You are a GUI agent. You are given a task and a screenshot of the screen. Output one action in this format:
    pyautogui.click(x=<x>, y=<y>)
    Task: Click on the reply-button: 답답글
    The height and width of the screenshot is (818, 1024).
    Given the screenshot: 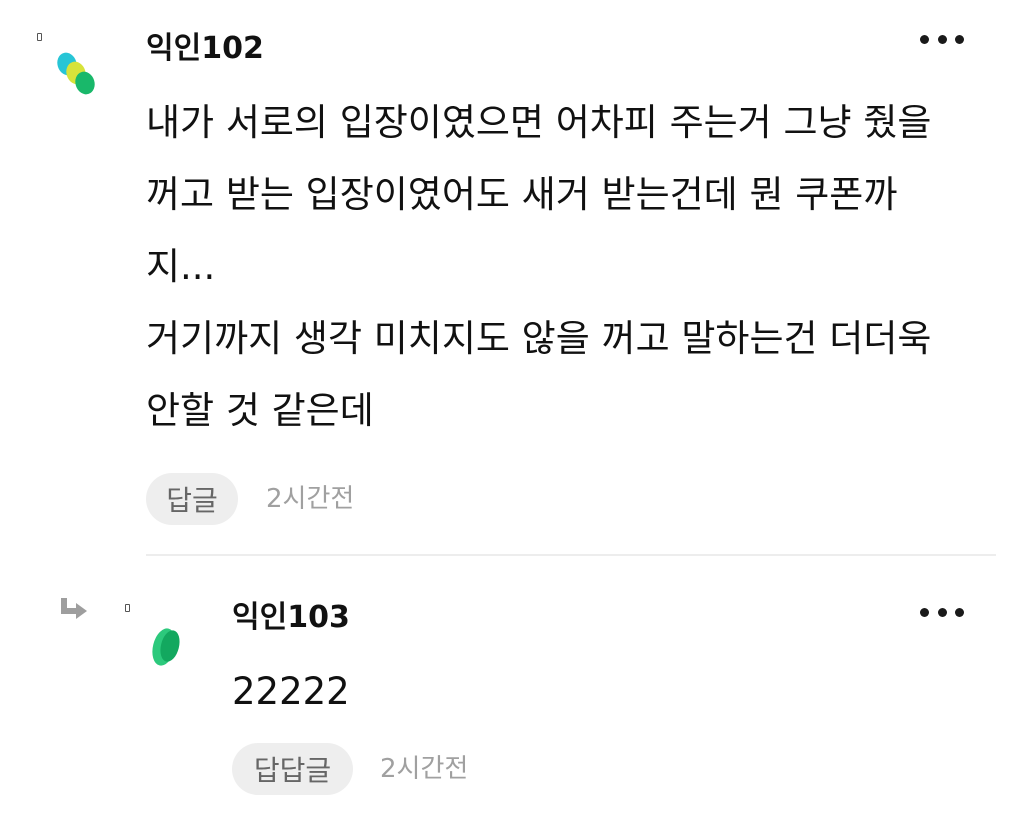 What is the action you would take?
    pyautogui.click(x=292, y=769)
    